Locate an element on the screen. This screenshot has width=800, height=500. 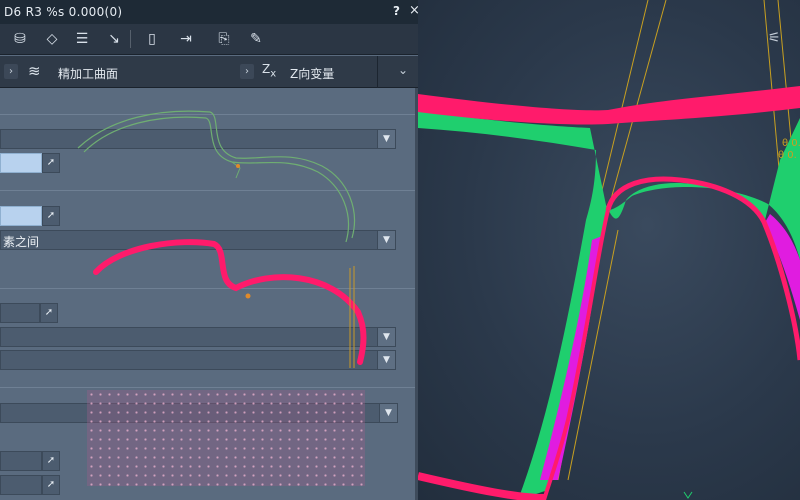
view-tool-icon: ⚟ is located at coordinates (774, 38).